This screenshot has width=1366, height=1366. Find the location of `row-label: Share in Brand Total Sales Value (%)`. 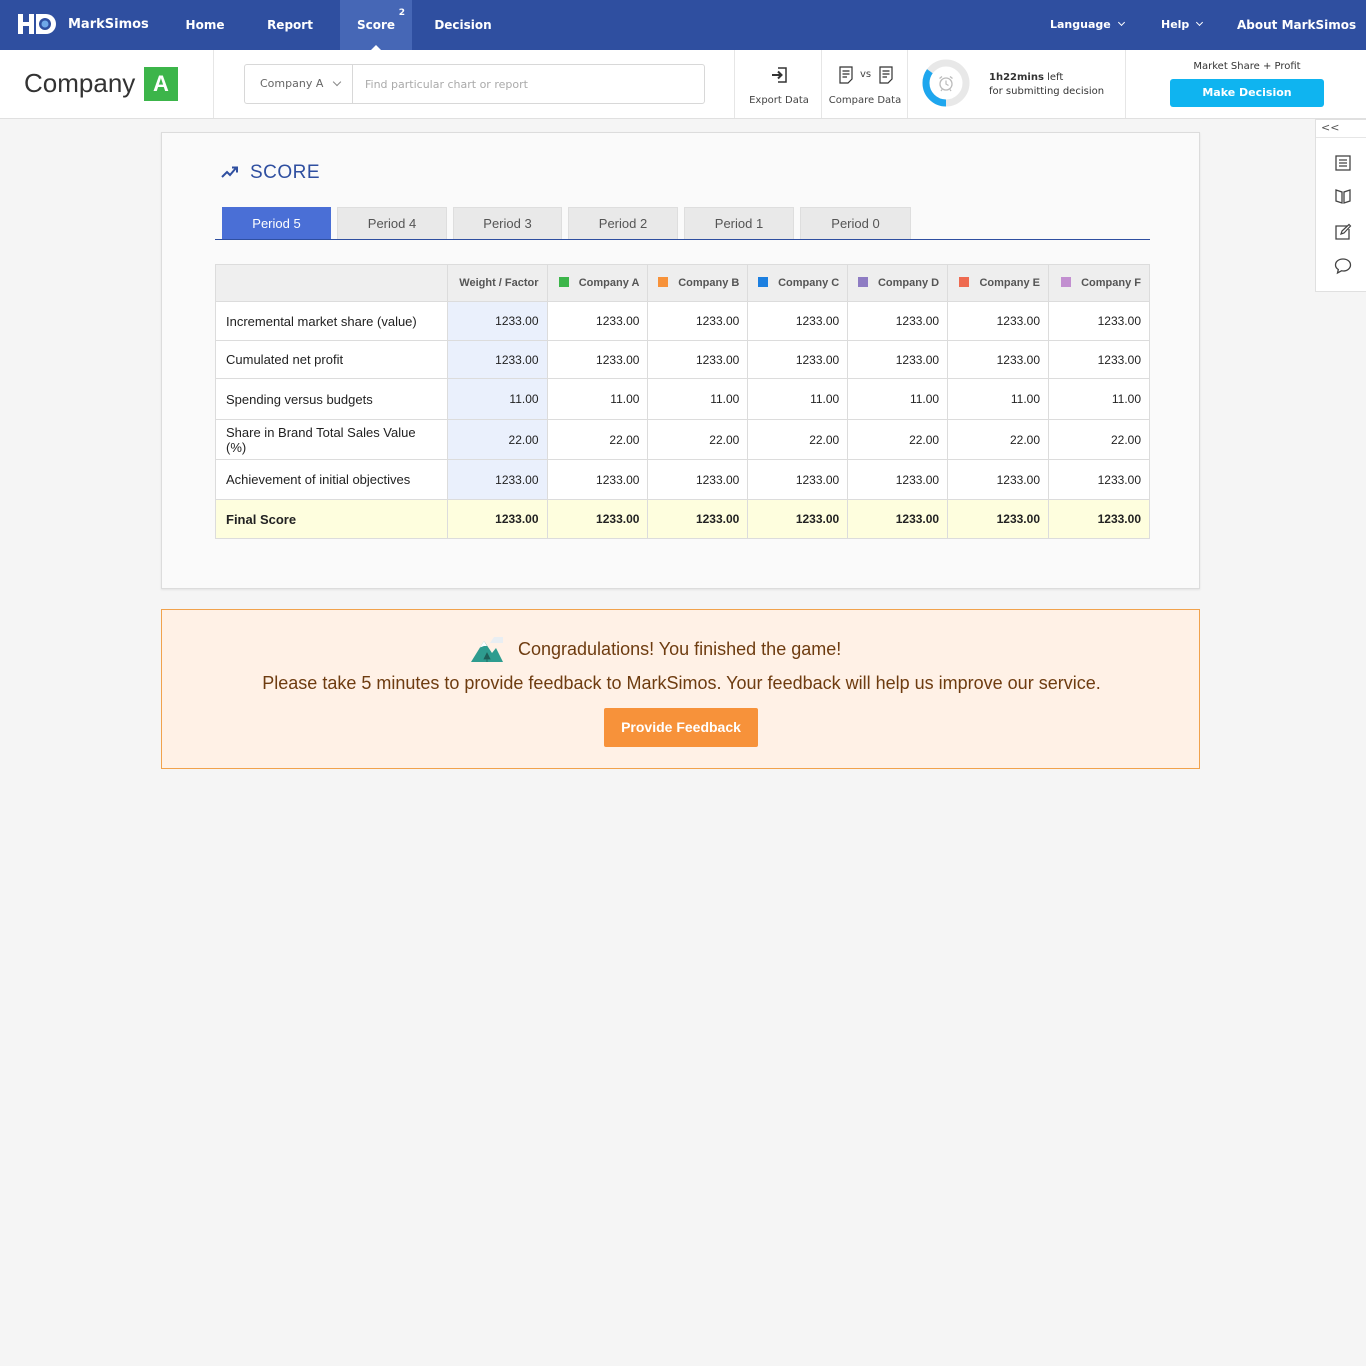

row-label: Share in Brand Total Sales Value (%) is located at coordinates (331, 439).